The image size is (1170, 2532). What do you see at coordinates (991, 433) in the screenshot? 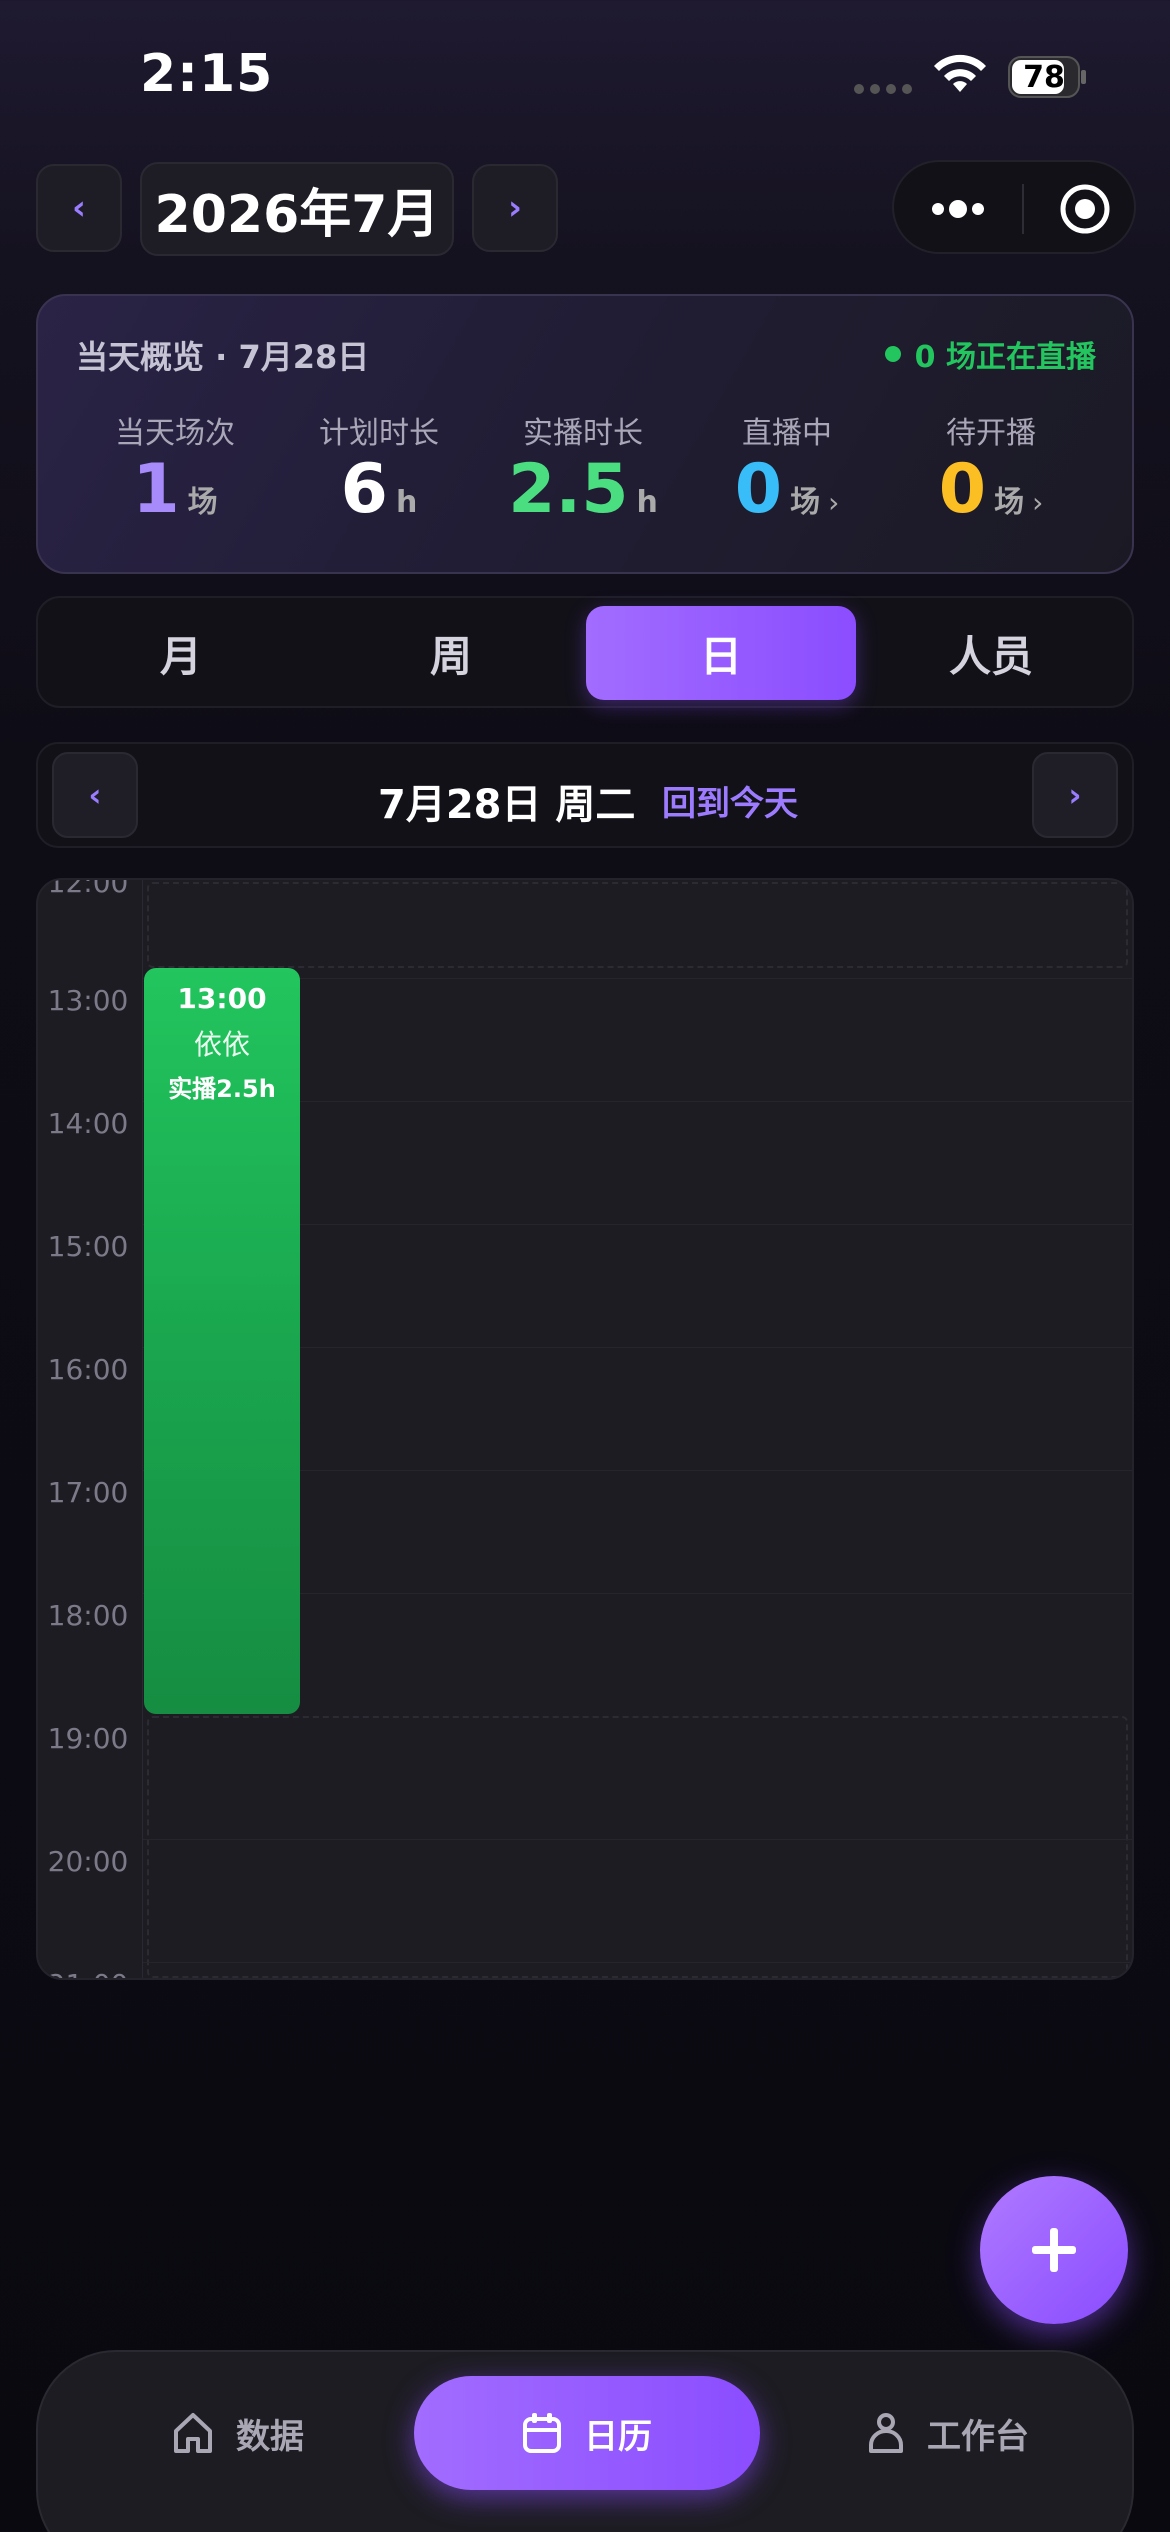
I see `stat-label: 待开播` at bounding box center [991, 433].